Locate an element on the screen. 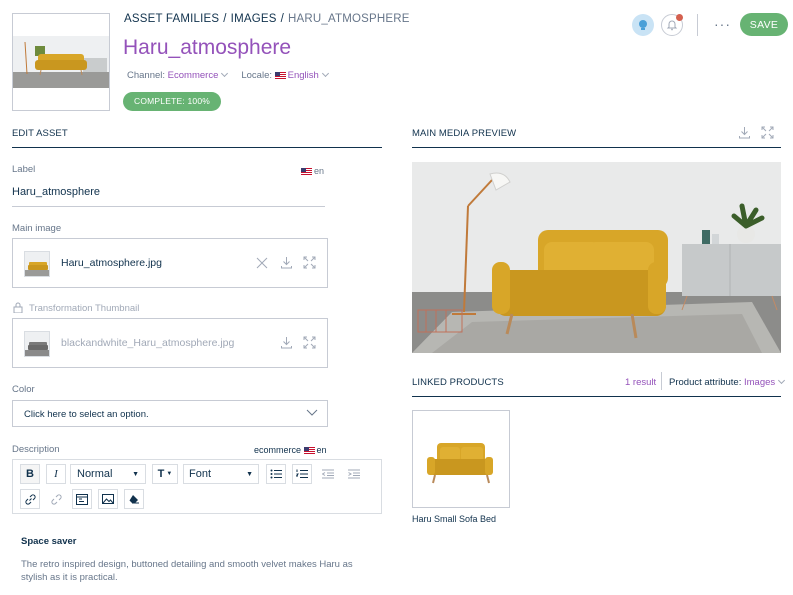 The image size is (793, 595). outdent-button is located at coordinates (328, 474).